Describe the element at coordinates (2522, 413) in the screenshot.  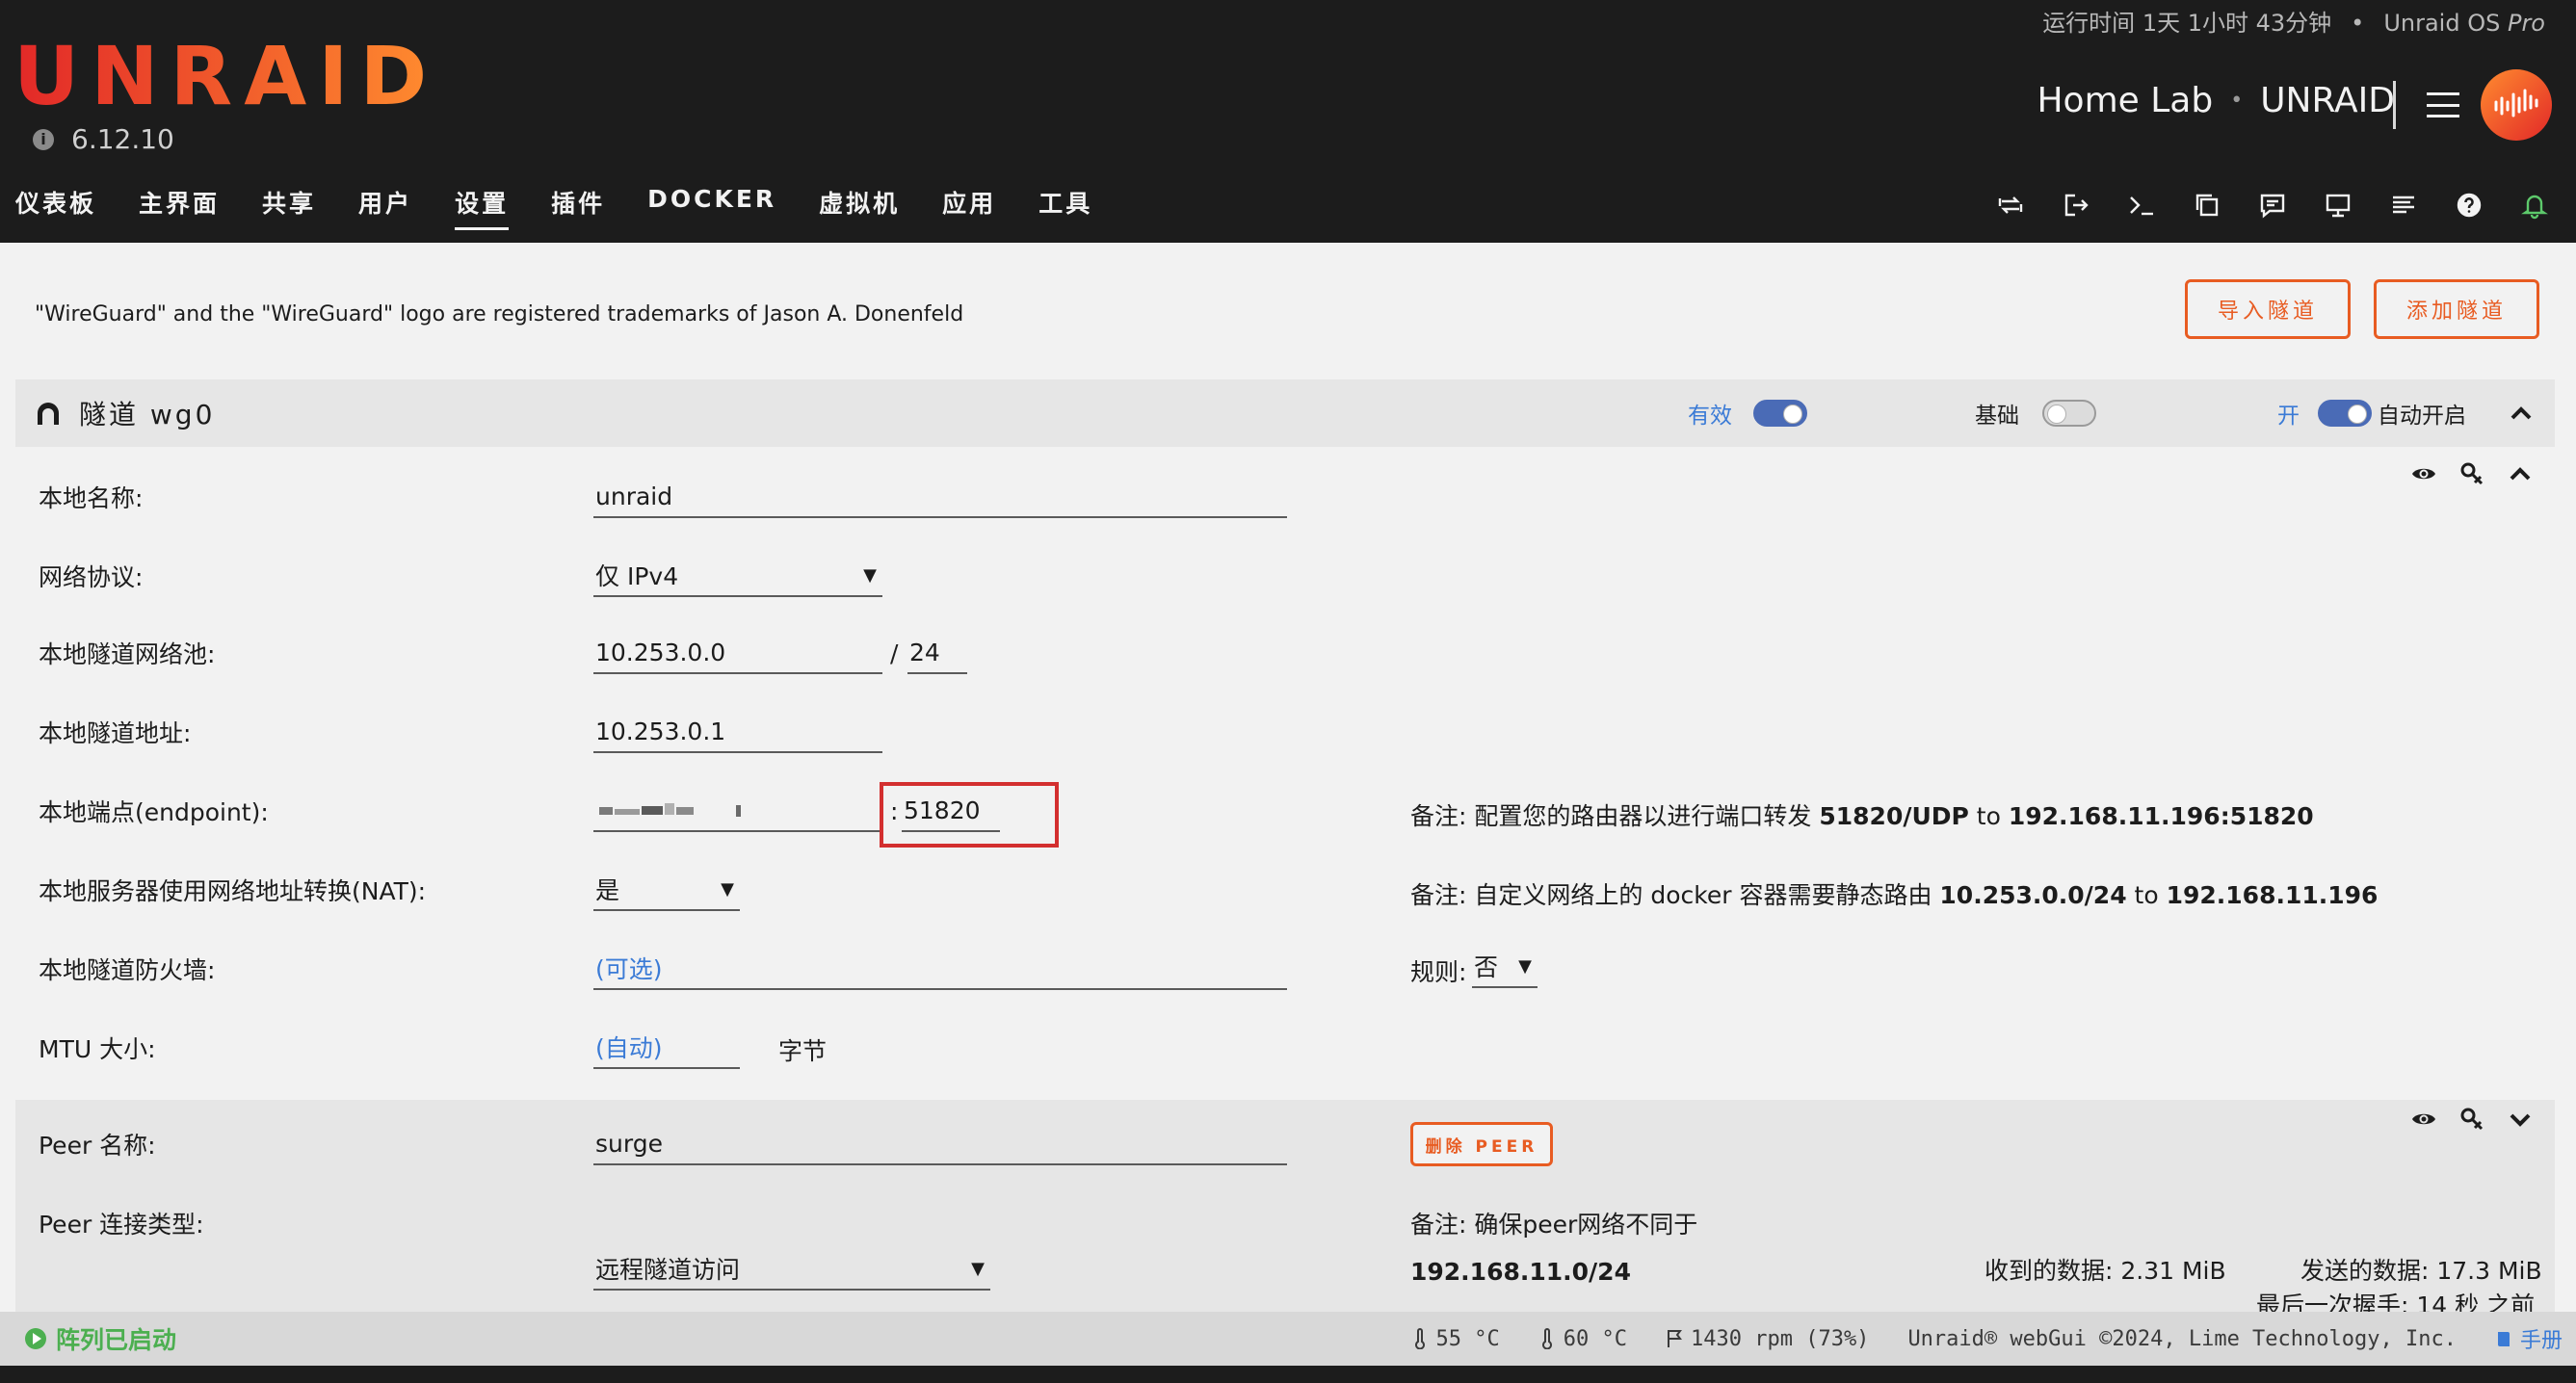
I see `collapse-tunnel-icon` at that location.